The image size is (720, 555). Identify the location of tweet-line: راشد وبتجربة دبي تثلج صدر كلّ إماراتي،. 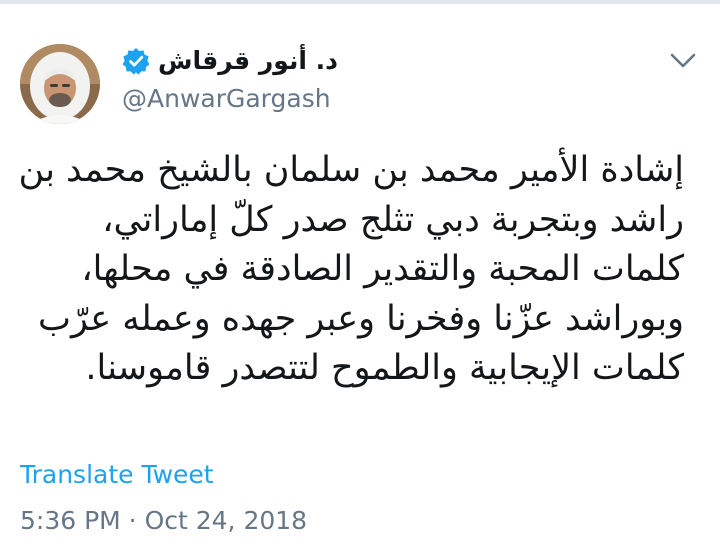
(393, 219).